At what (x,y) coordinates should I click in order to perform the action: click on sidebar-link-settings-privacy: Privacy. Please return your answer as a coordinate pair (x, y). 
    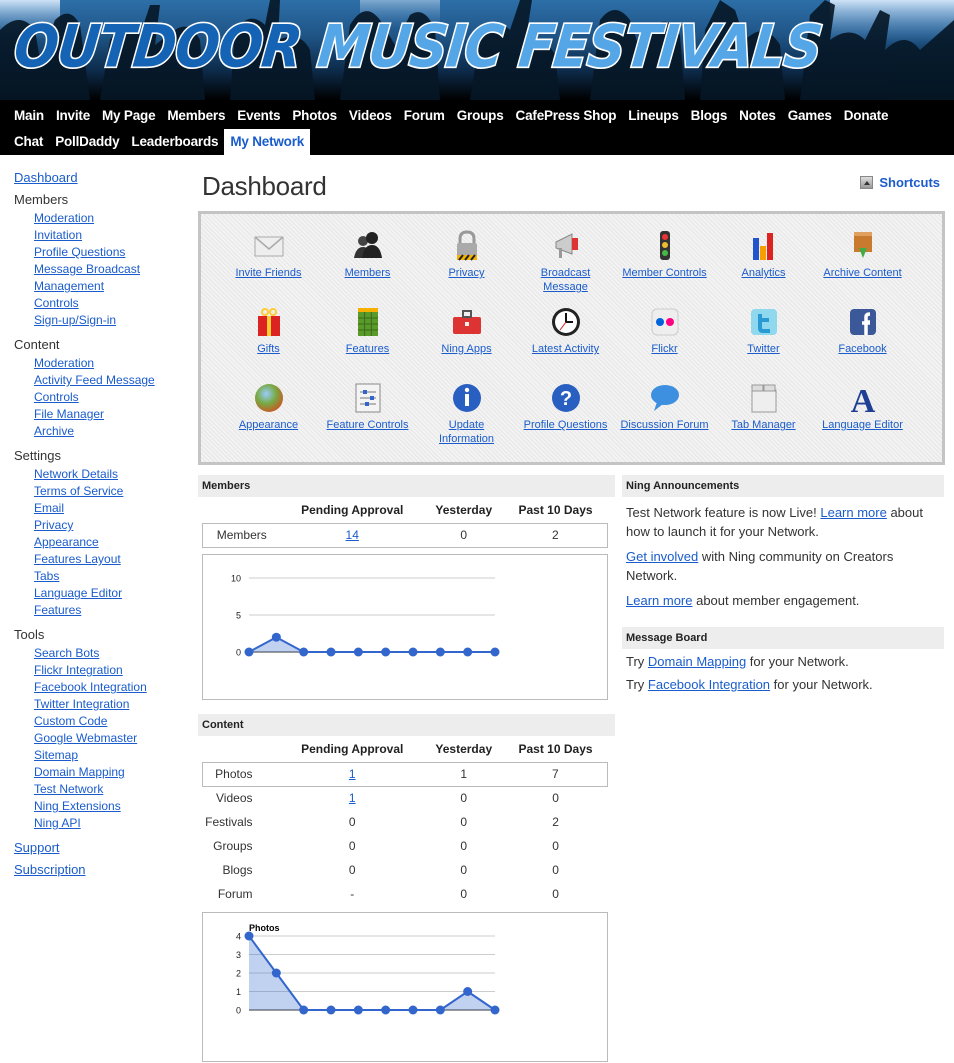
    Looking at the image, I should click on (53, 525).